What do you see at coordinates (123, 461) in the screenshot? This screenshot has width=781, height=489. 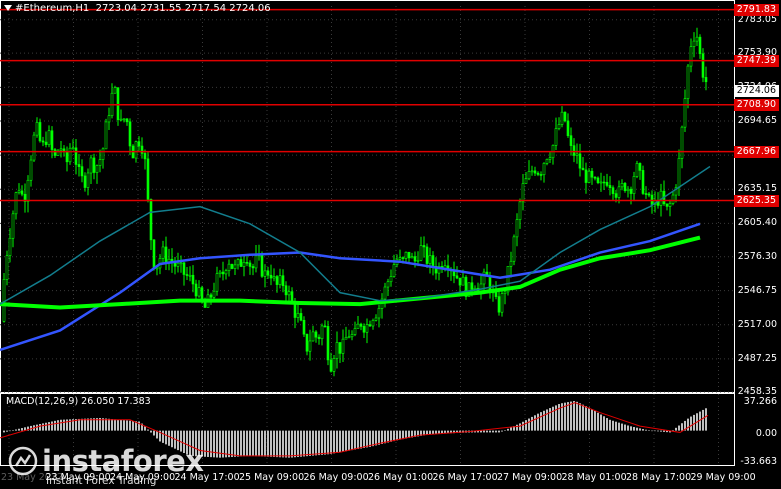 I see `watermark-brand: instaforex` at bounding box center [123, 461].